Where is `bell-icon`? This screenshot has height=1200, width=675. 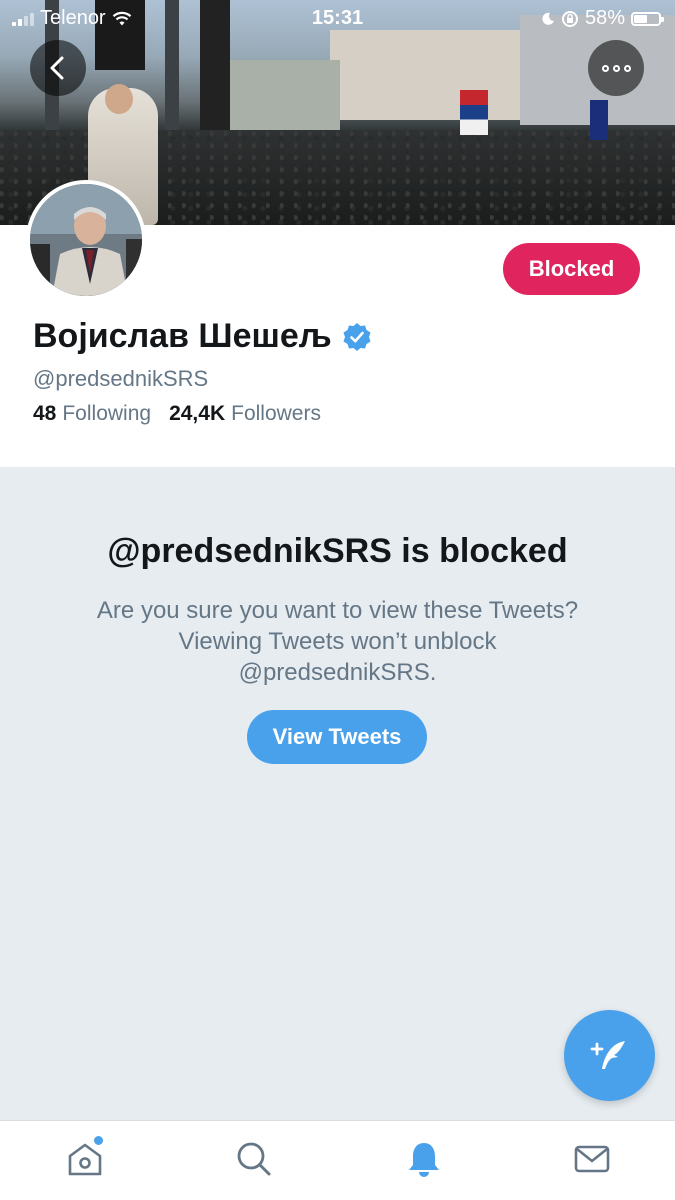 bell-icon is located at coordinates (424, 1160).